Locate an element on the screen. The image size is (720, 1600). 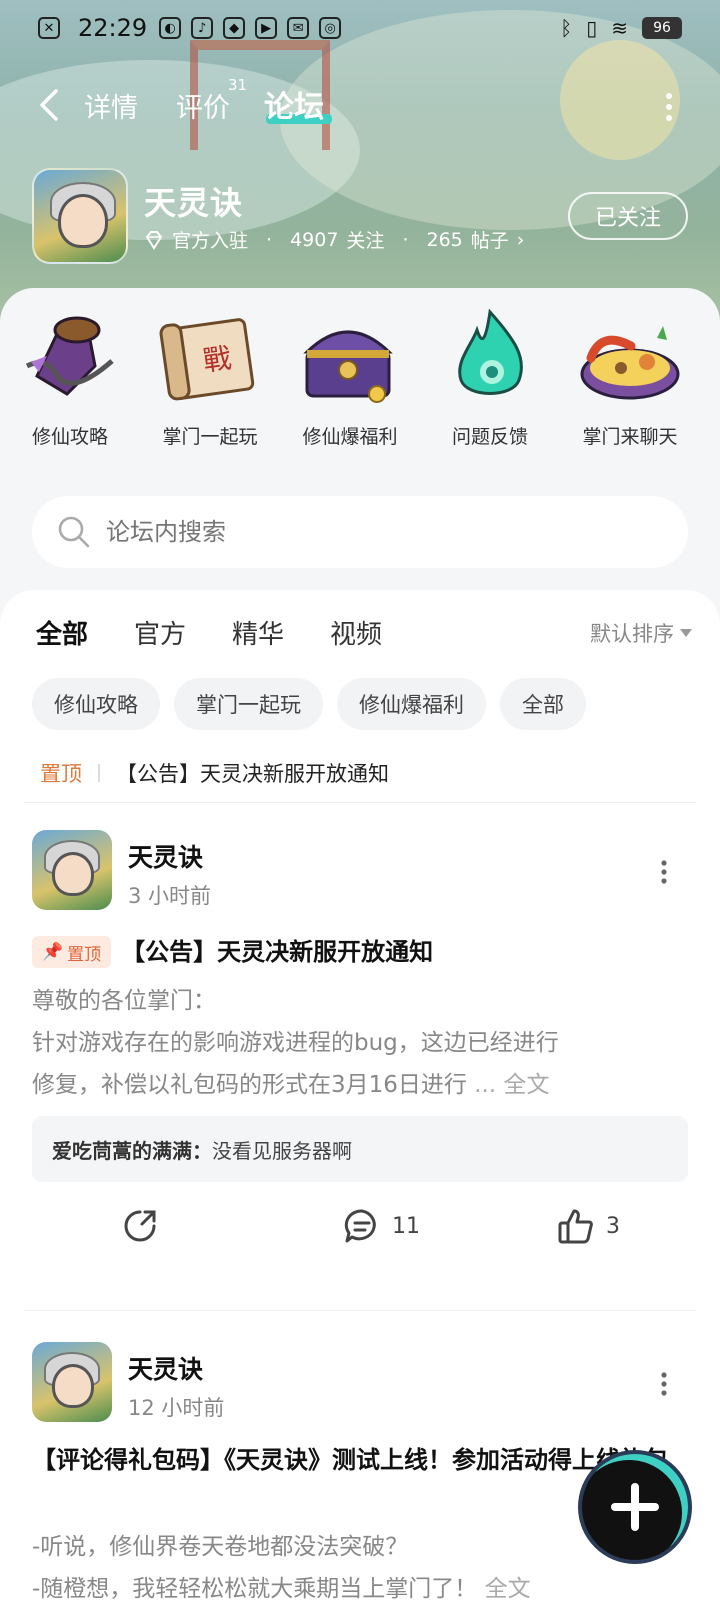
post-time: 3 小时前 is located at coordinates (170, 896).